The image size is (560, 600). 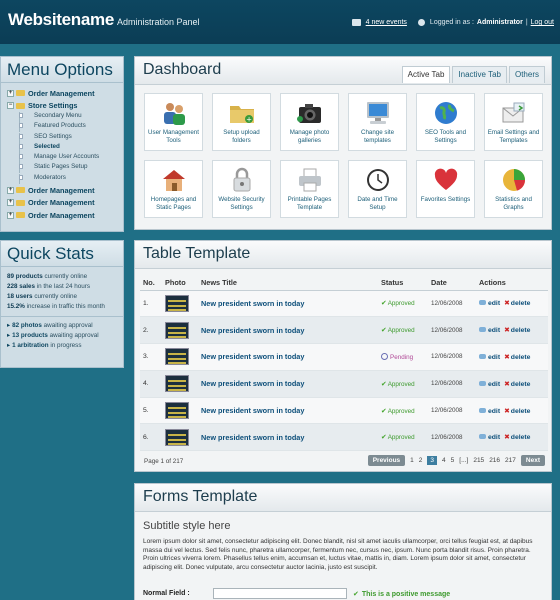 What do you see at coordinates (445, 189) in the screenshot?
I see `tile-favorites: Favorites Settings` at bounding box center [445, 189].